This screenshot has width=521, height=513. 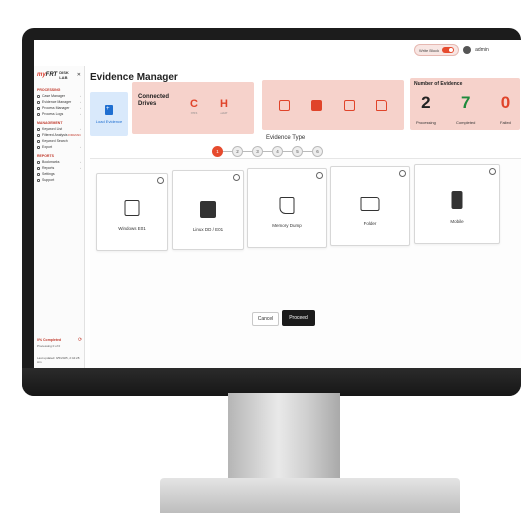 What do you see at coordinates (38, 180) in the screenshot?
I see `support-icon` at bounding box center [38, 180].